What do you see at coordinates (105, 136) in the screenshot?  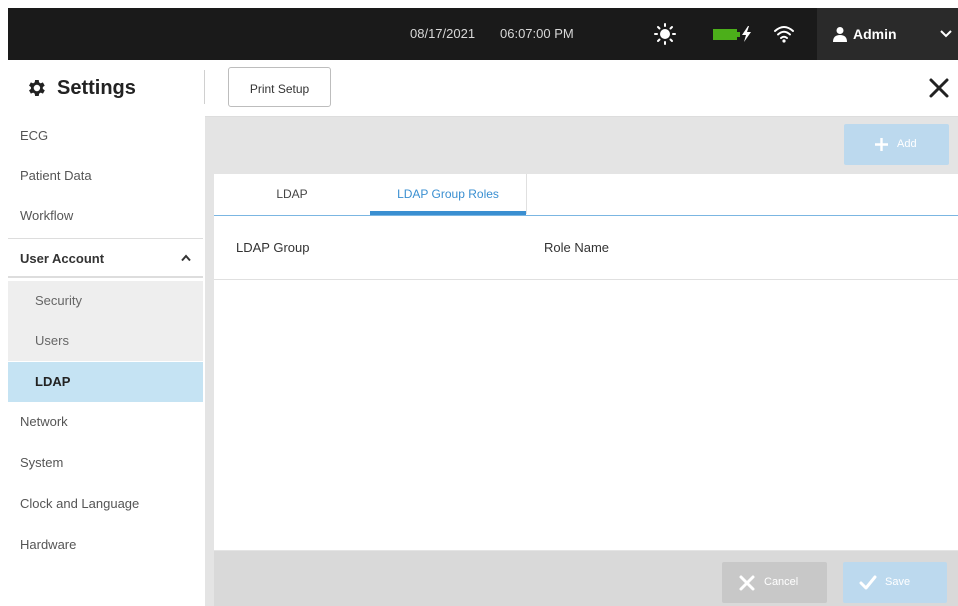 I see `sidebar-item-ecg: ECG` at bounding box center [105, 136].